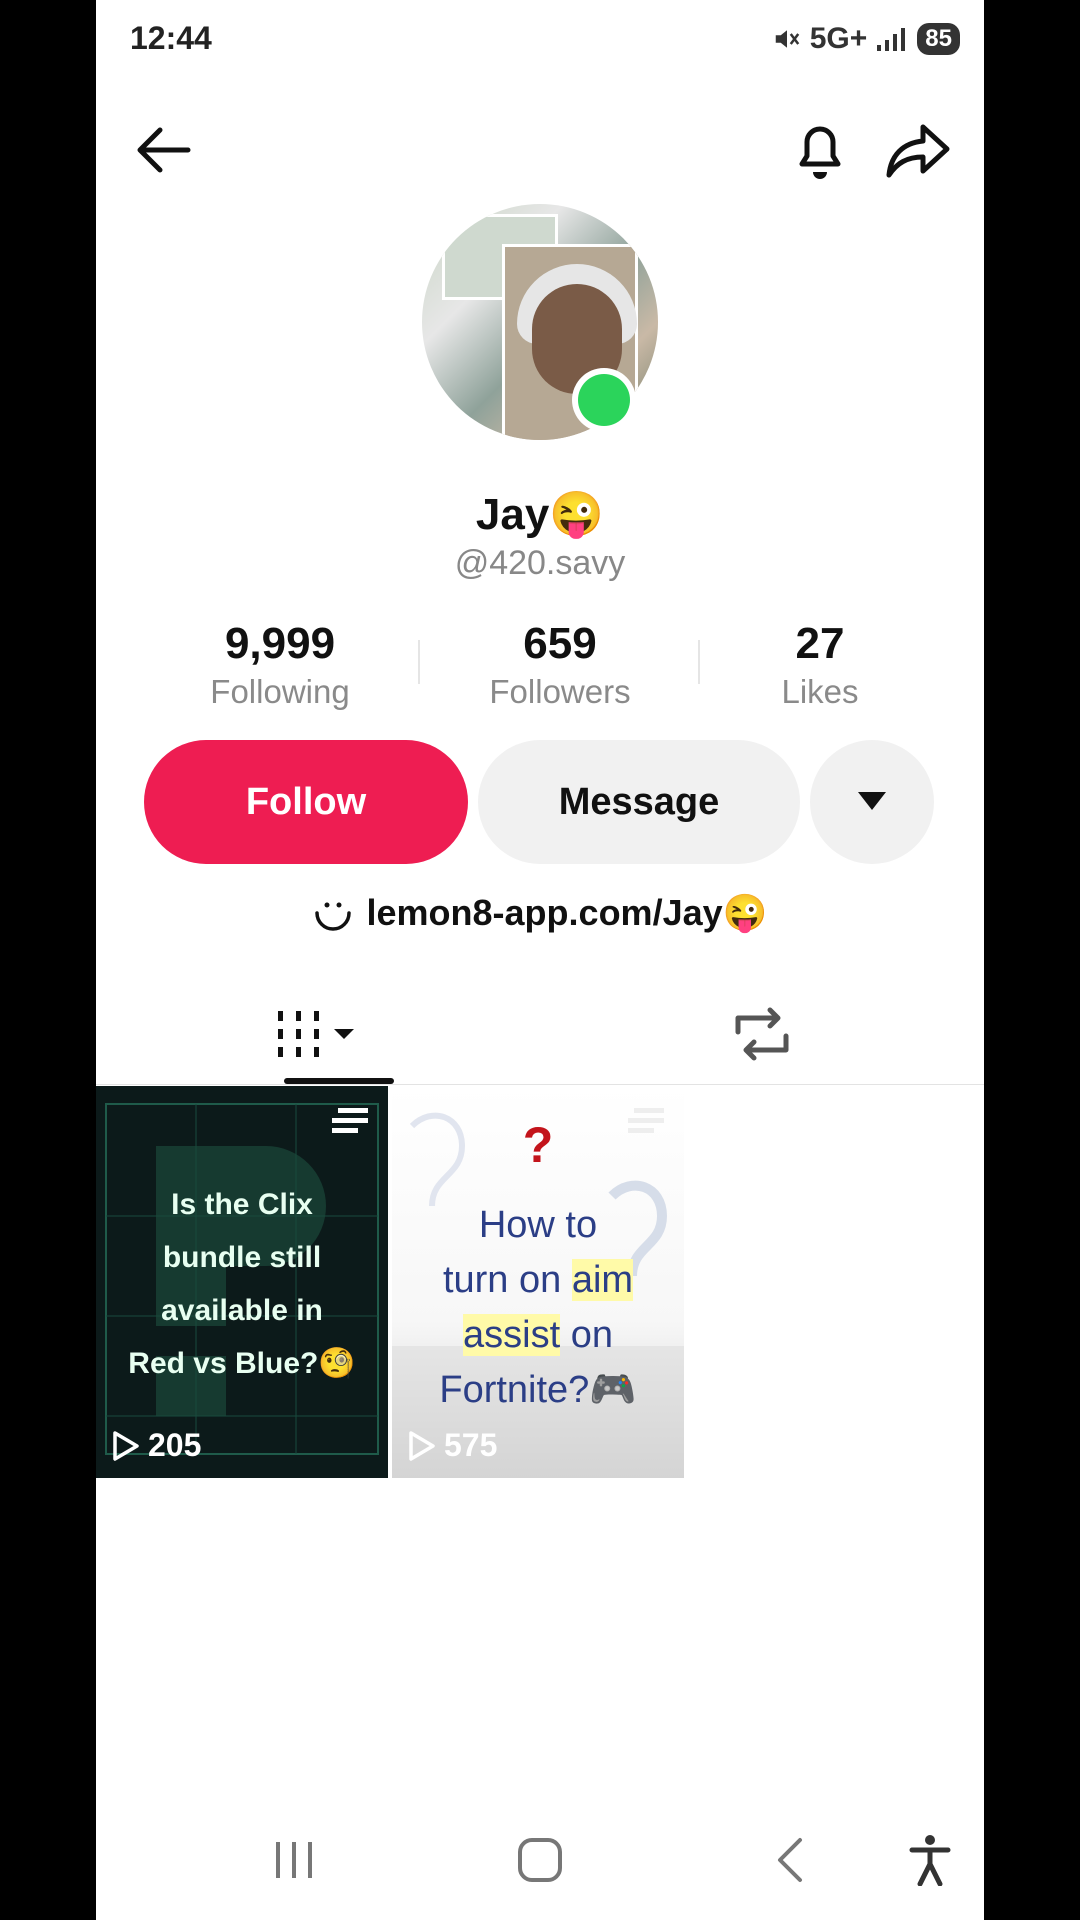  I want to click on view-count: 205, so click(156, 1445).